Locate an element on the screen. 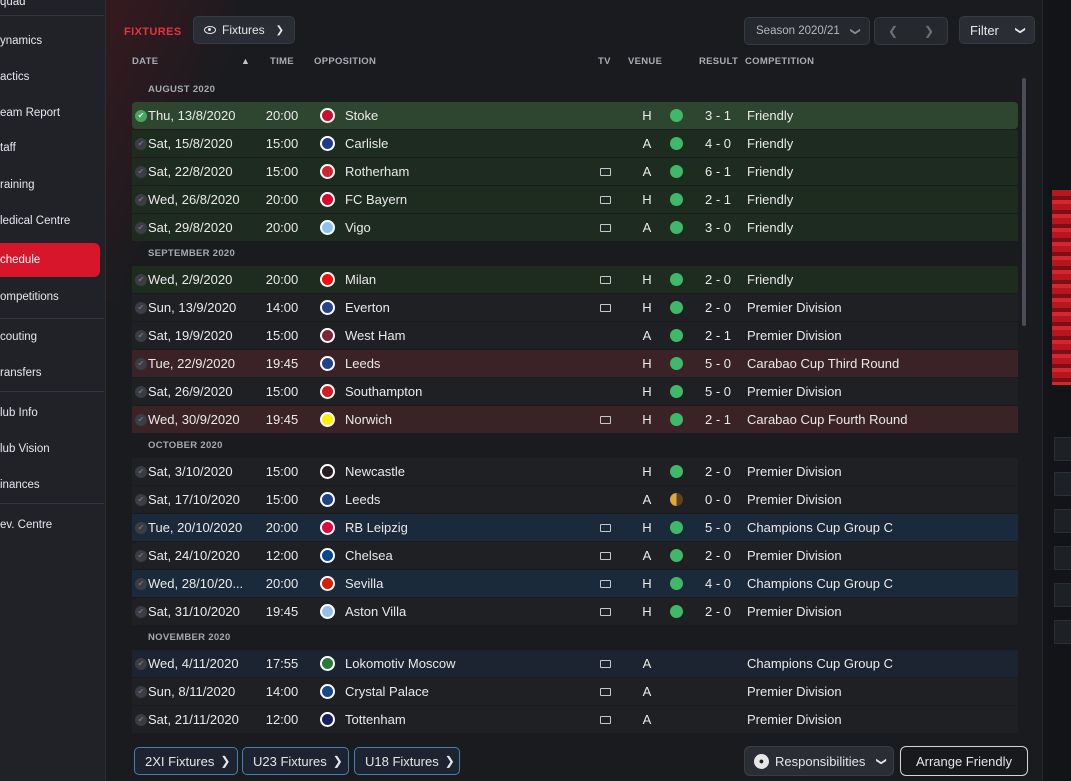 This screenshot has height=781, width=1071. opposition-name: FC Bayern is located at coordinates (376, 199).